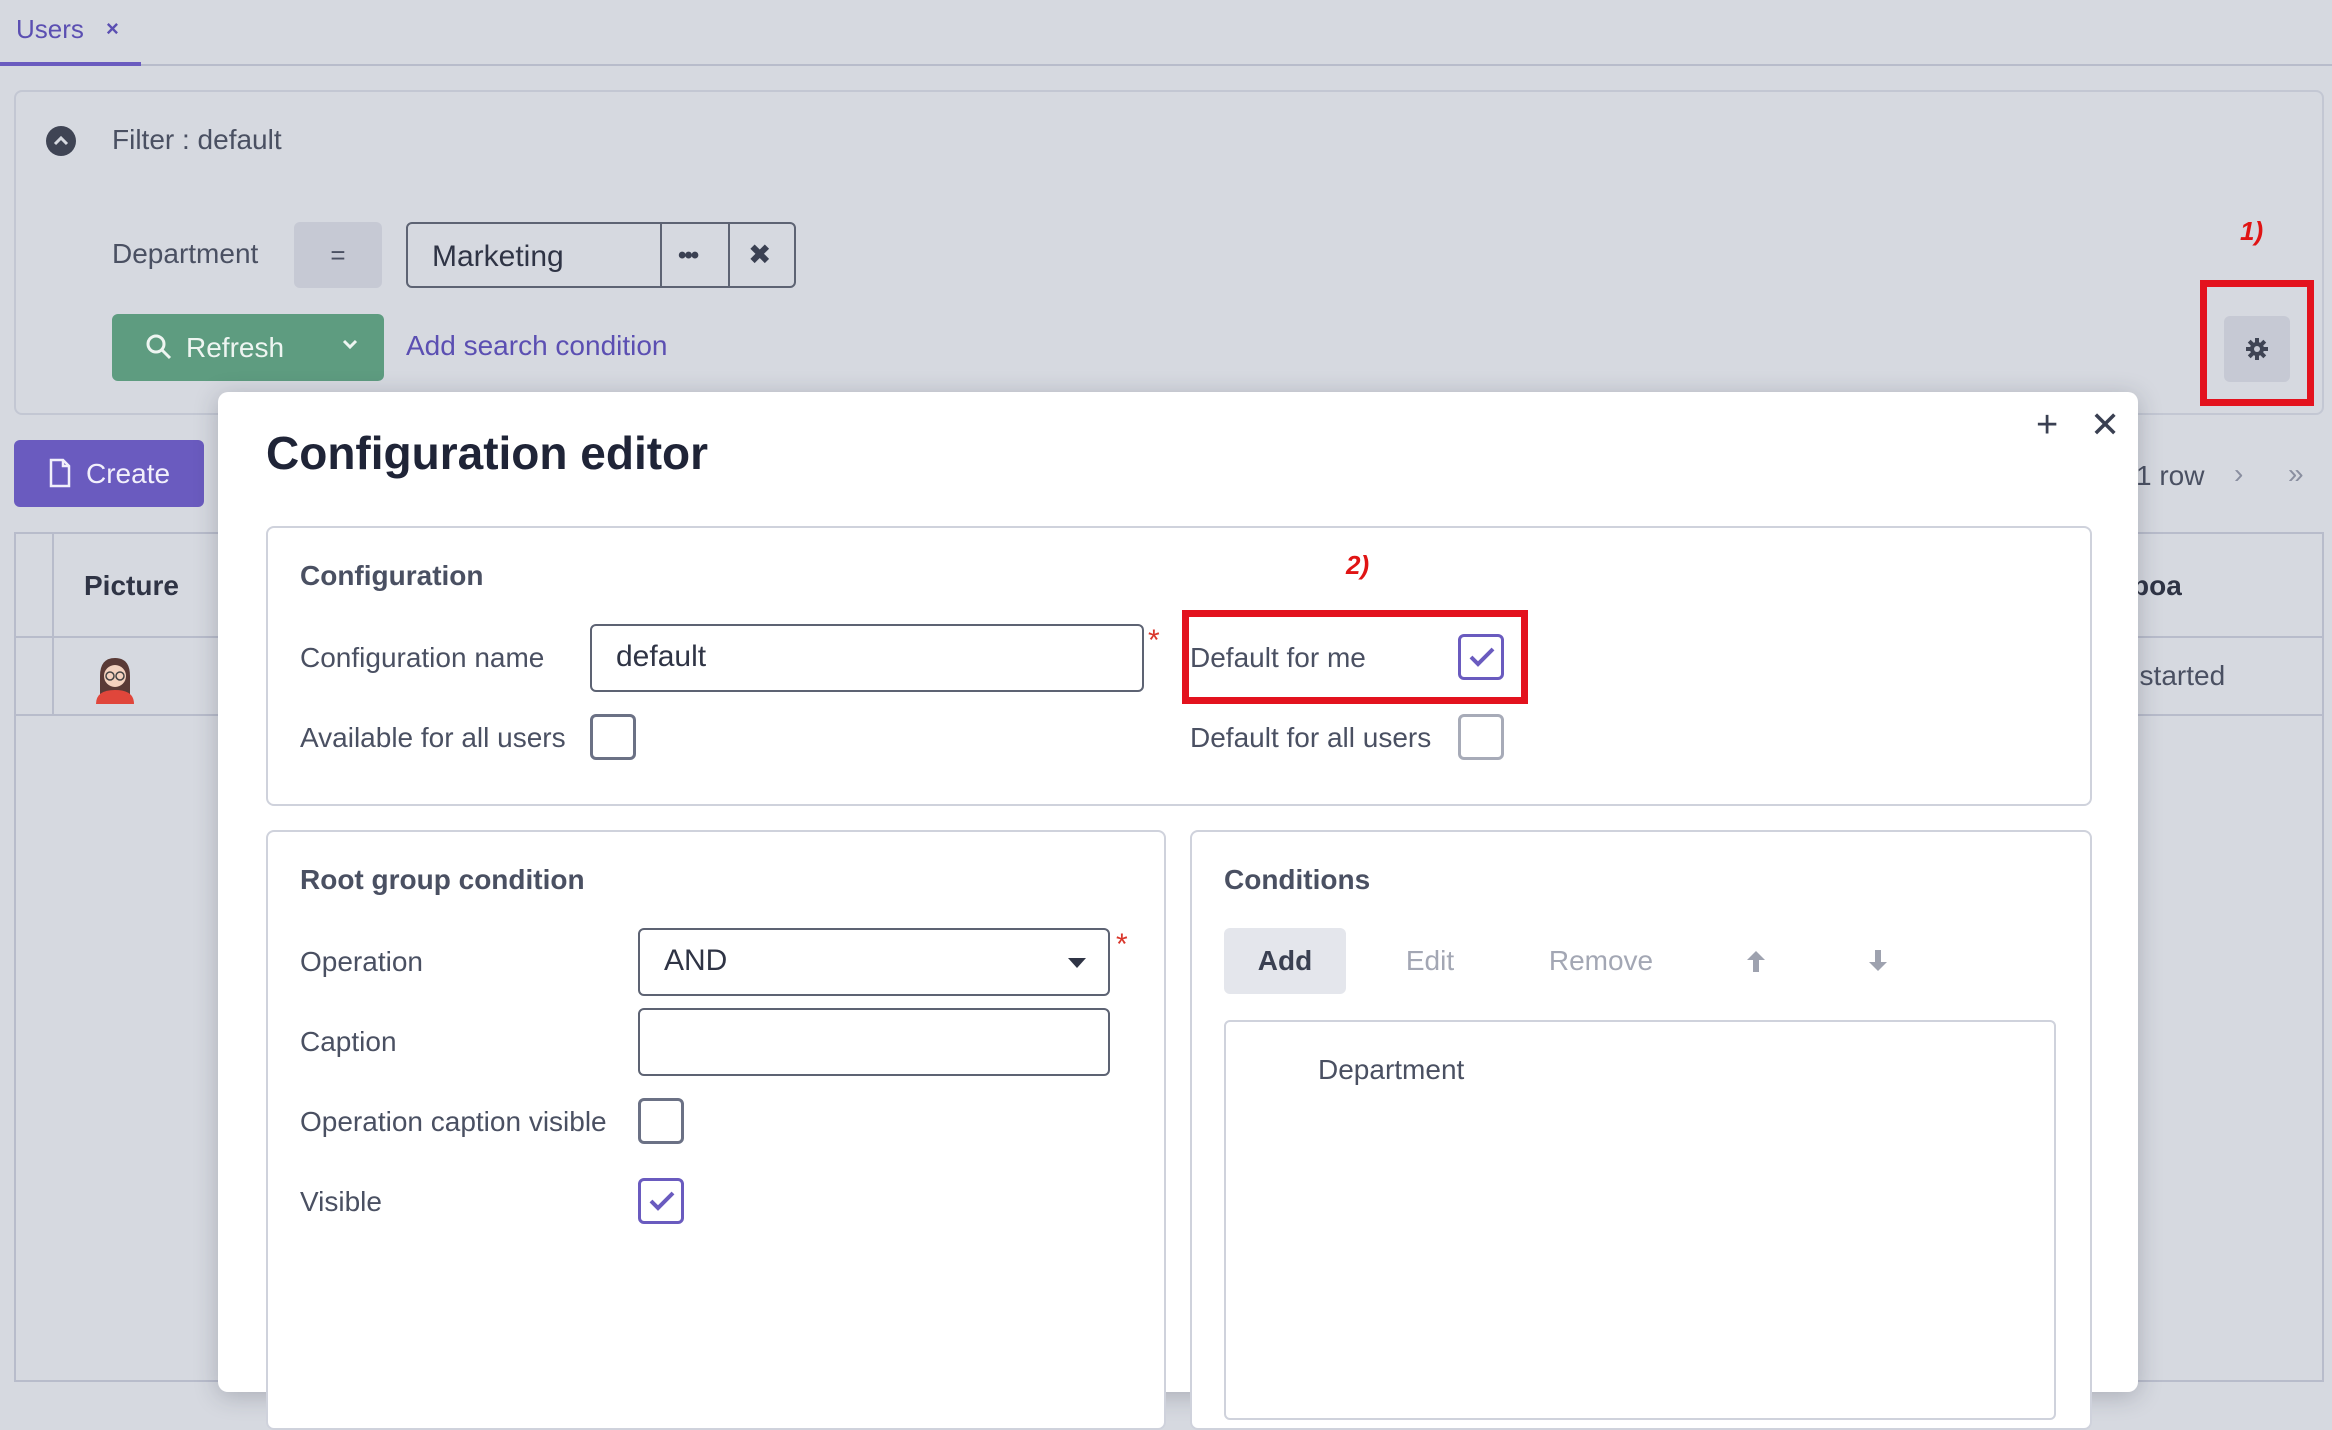 This screenshot has width=2332, height=1430. I want to click on settings-button, so click(2257, 349).